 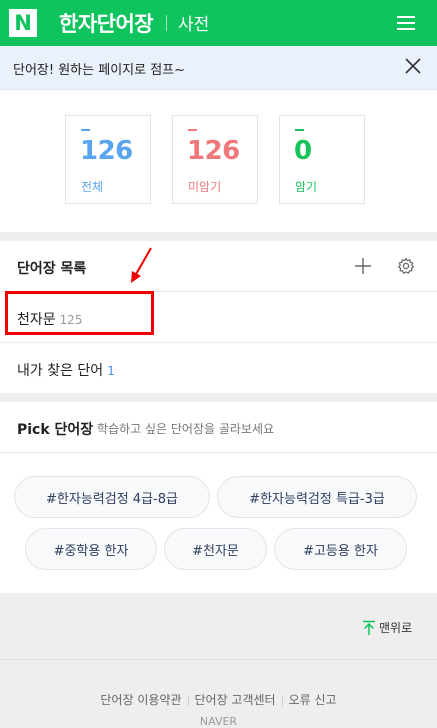 What do you see at coordinates (141, 265) in the screenshot?
I see `annotation-arrow` at bounding box center [141, 265].